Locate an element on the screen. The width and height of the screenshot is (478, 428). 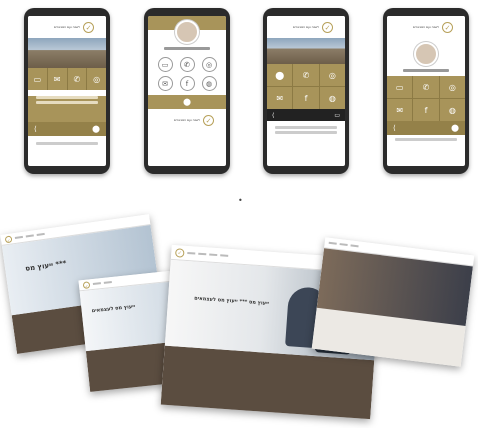
hero-title: ייעוץ מס *** is located at coordinates (45, 266).